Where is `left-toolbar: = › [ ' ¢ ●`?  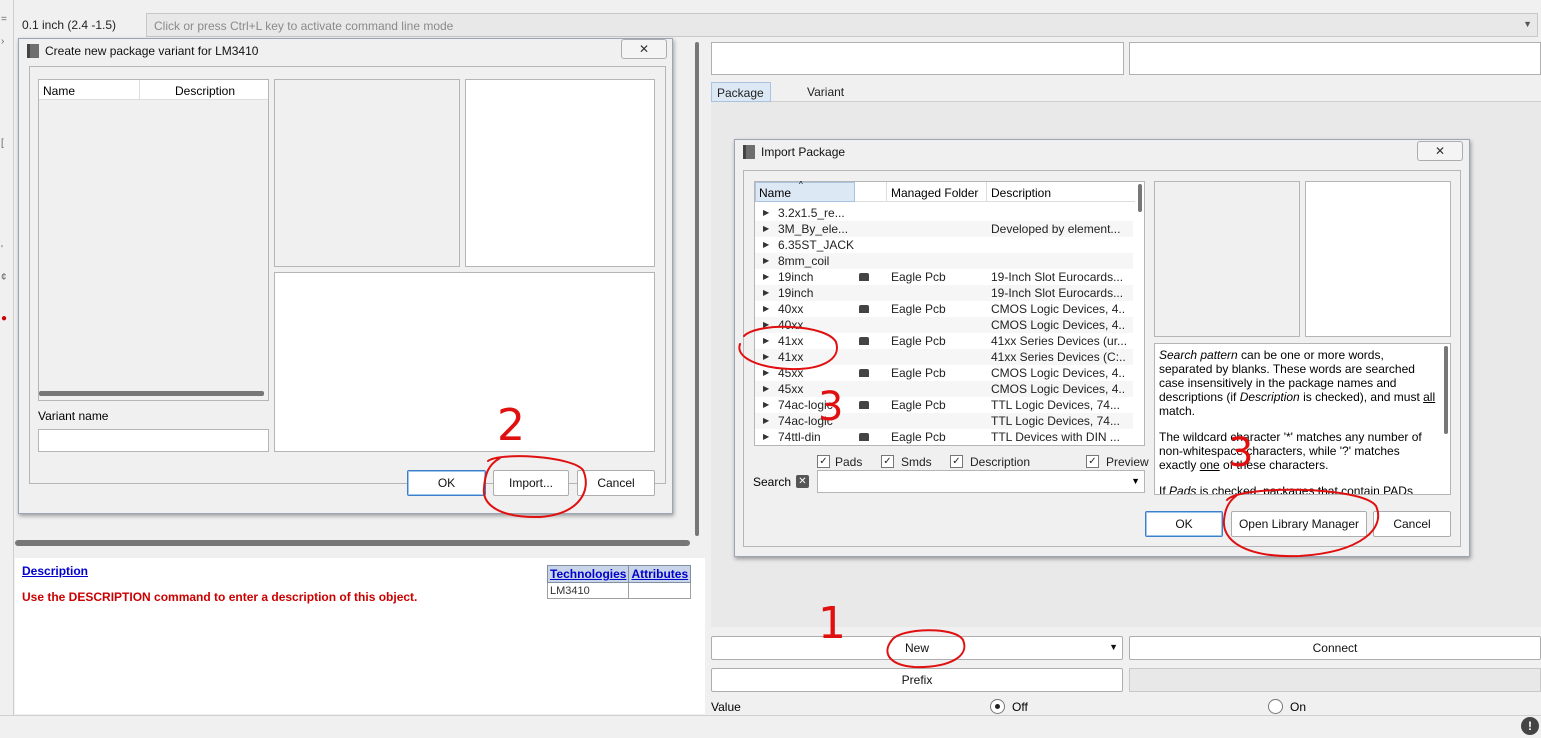
left-toolbar: = › [ ' ¢ ● is located at coordinates (7, 357).